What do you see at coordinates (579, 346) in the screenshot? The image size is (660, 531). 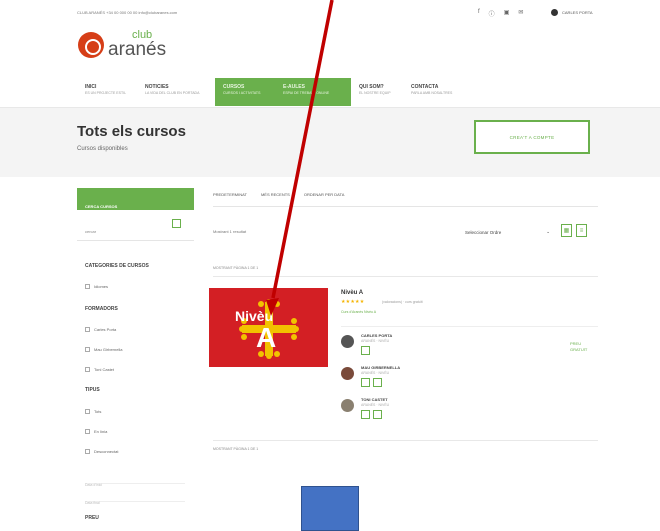 I see `course-price: PREU GRATUÏT` at bounding box center [579, 346].